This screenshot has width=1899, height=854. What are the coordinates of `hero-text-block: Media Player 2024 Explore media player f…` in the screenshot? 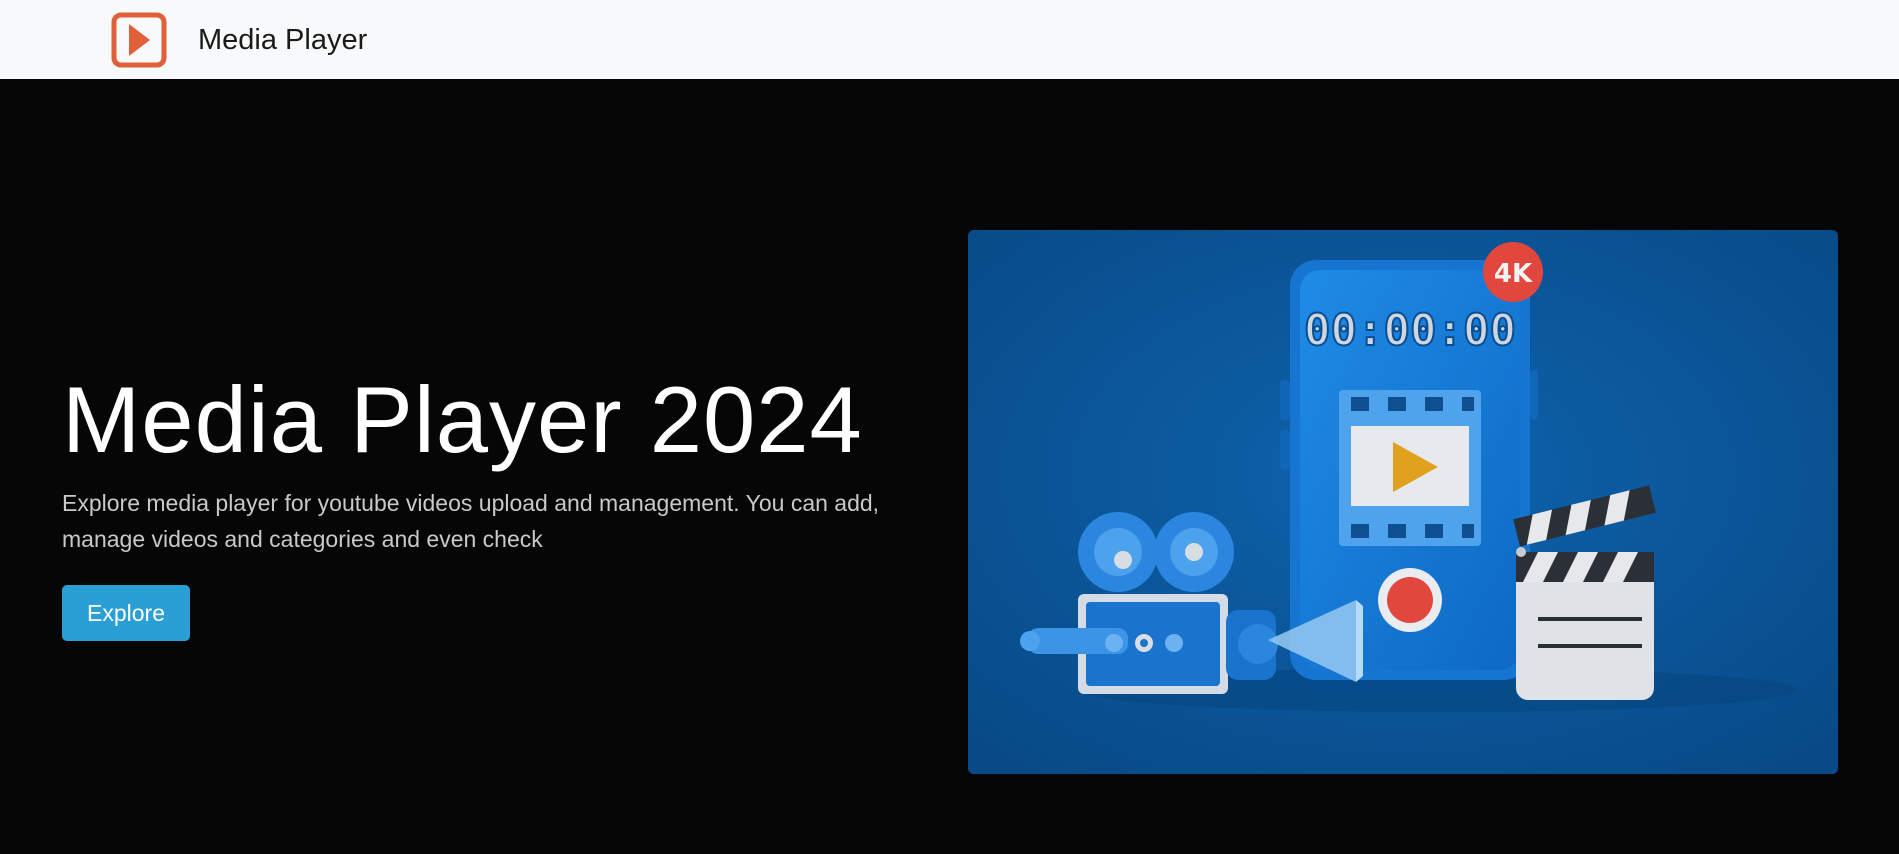 It's located at (502, 503).